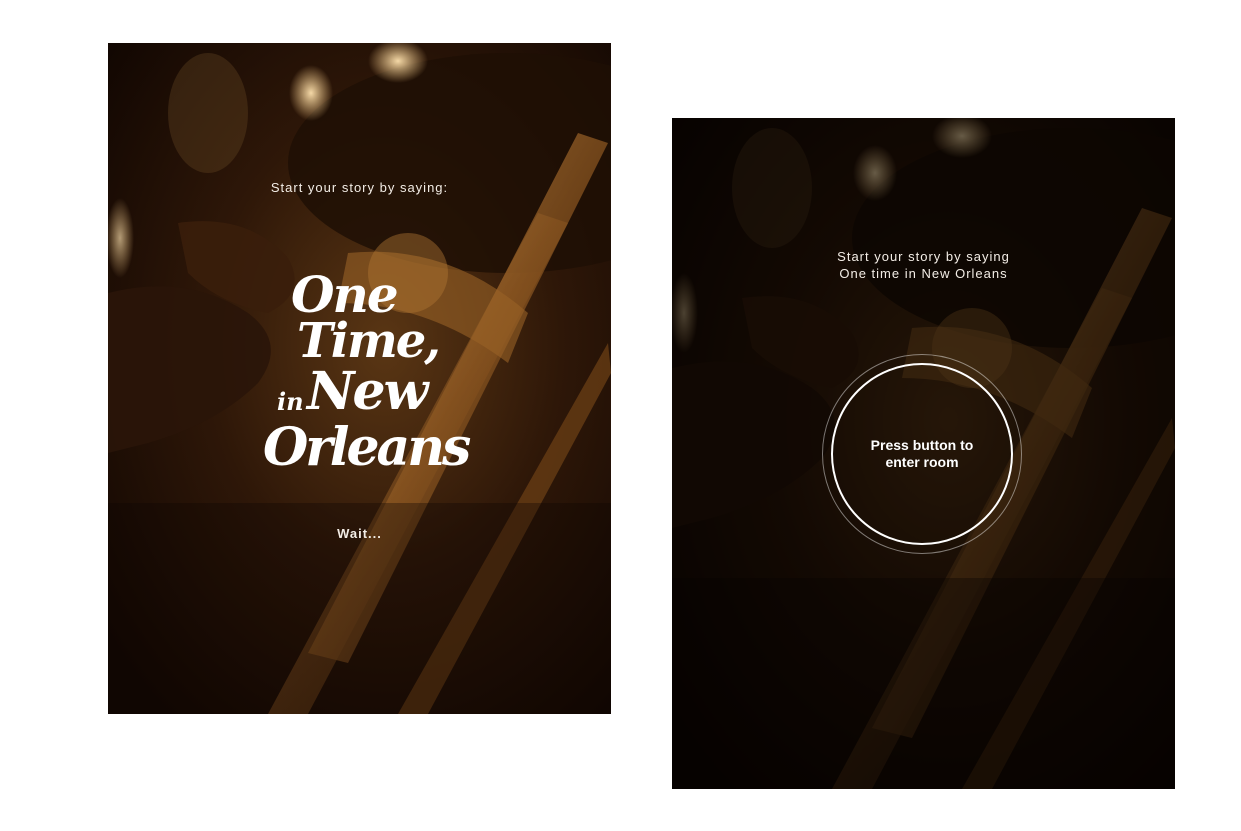  I want to click on enter-room-button: Press button to enter room, so click(922, 454).